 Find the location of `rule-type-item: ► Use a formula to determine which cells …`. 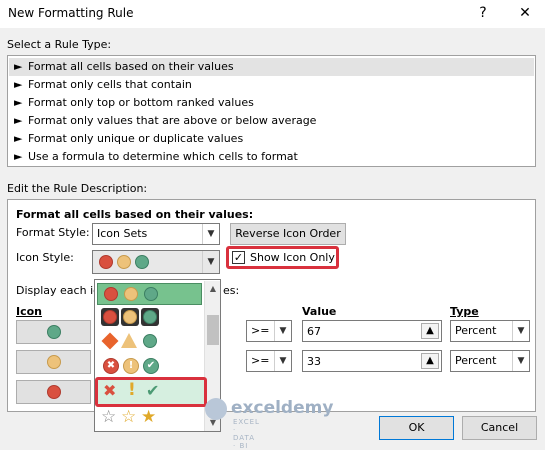

rule-type-item: ► Use a formula to determine which cells … is located at coordinates (271, 157).